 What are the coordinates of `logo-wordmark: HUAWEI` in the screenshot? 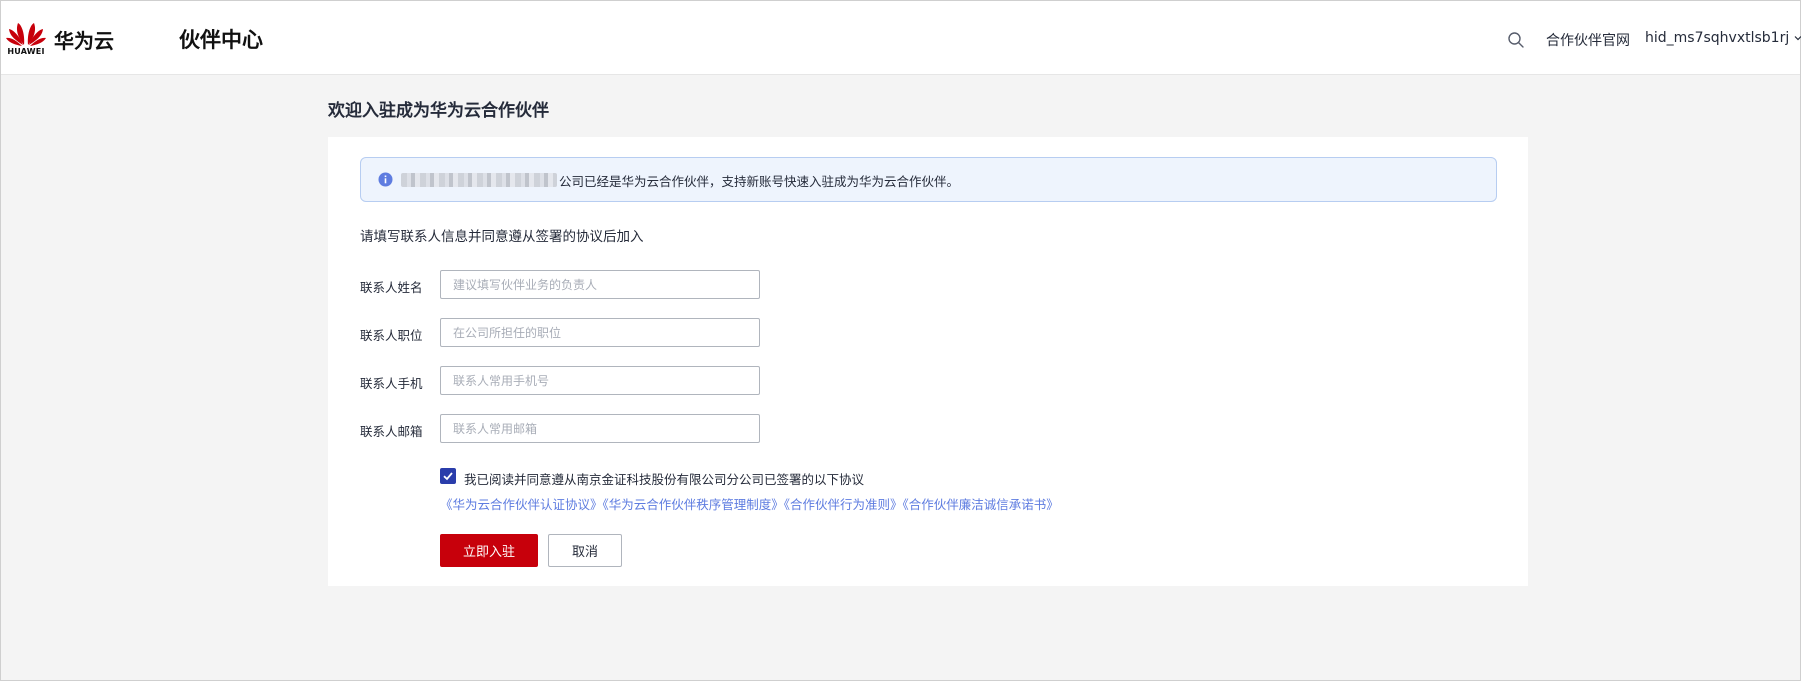 It's located at (26, 51).